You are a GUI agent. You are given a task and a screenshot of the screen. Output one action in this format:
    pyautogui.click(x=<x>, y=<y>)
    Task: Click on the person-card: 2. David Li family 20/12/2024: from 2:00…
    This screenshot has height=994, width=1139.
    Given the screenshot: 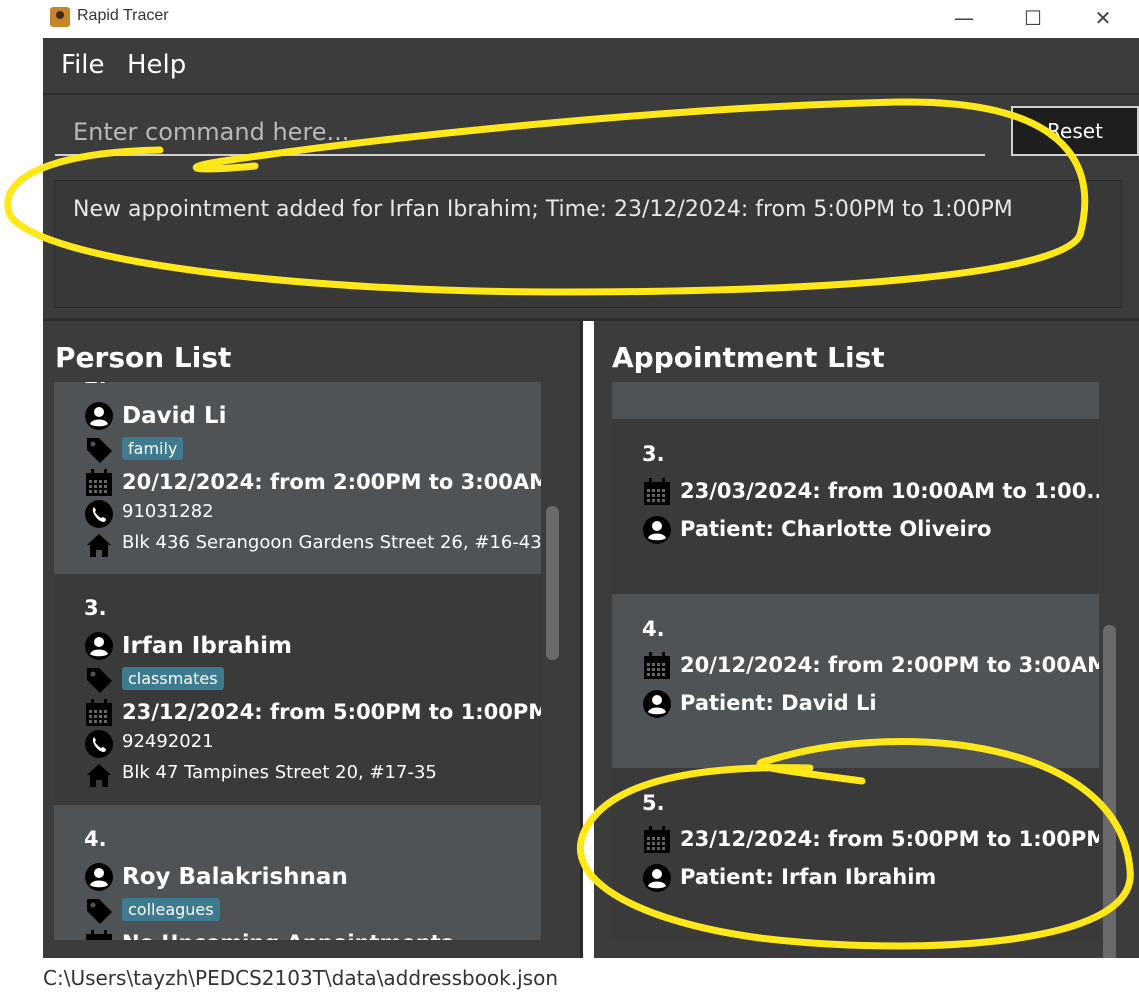 What is the action you would take?
    pyautogui.click(x=297, y=478)
    